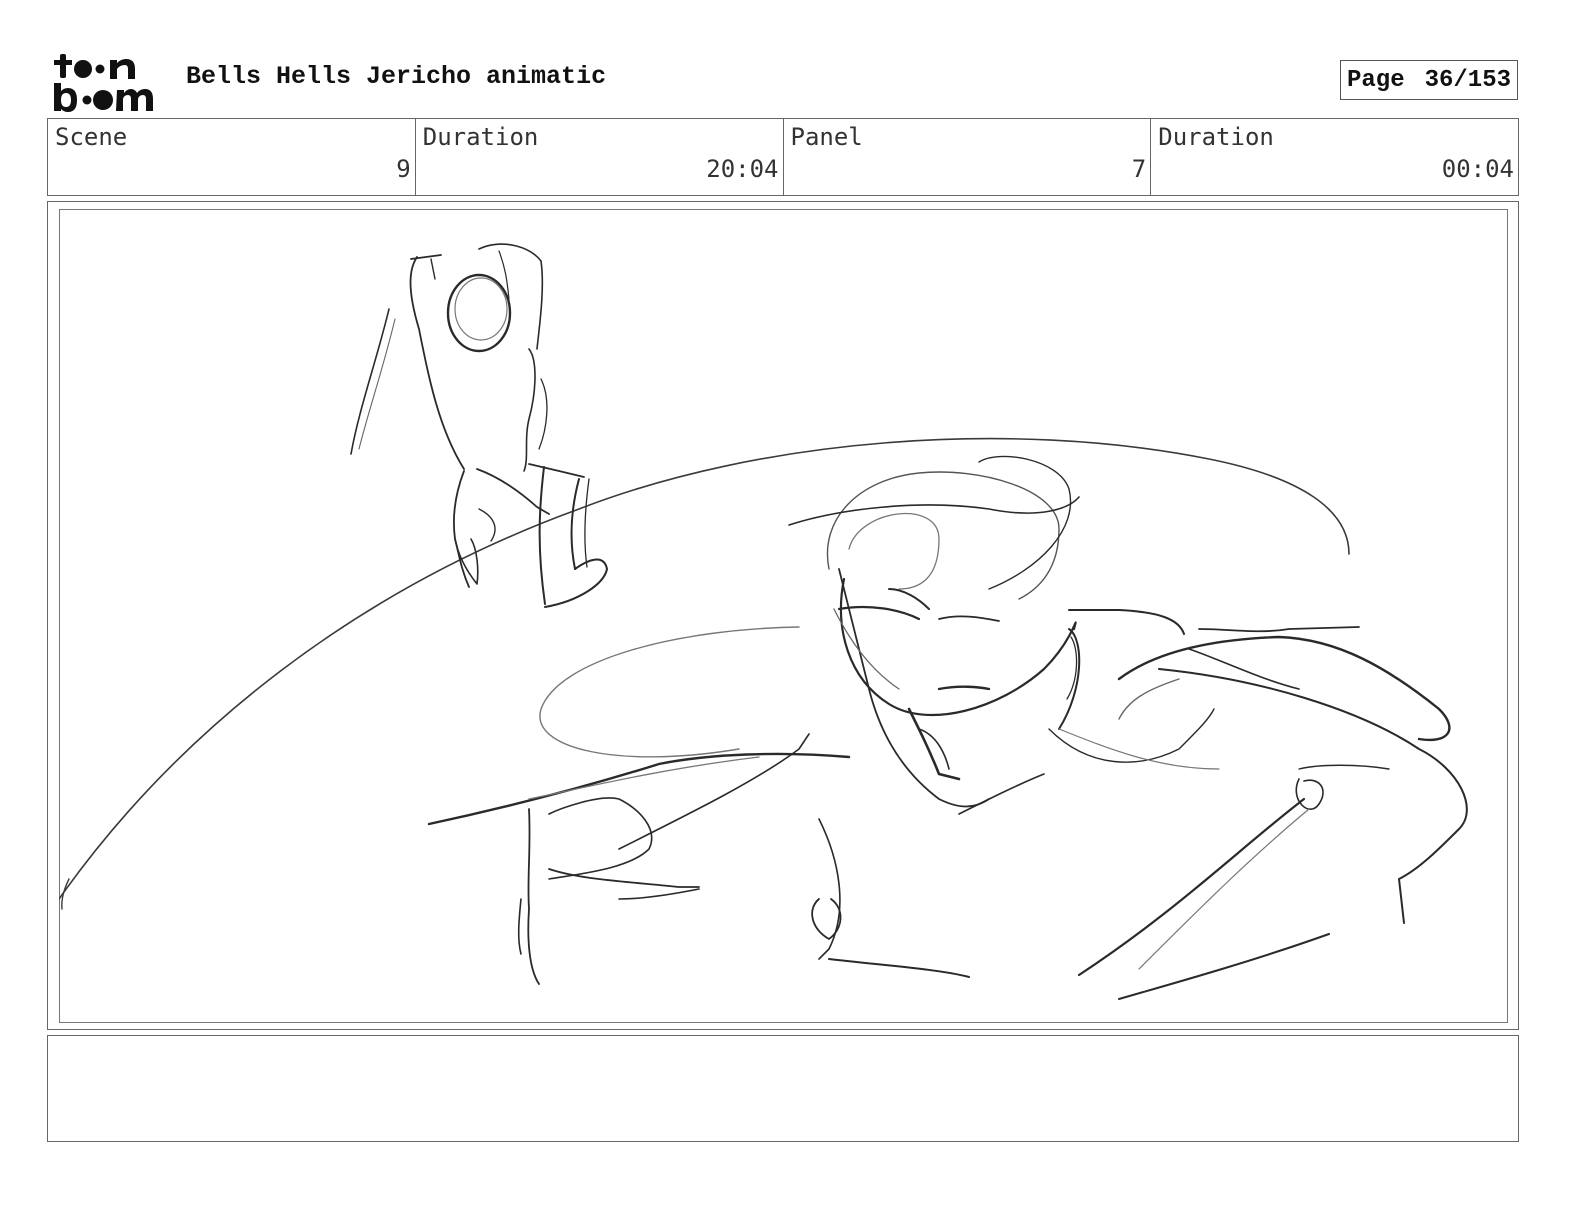  I want to click on scene-duration-cell: Duration 20:04, so click(600, 157).